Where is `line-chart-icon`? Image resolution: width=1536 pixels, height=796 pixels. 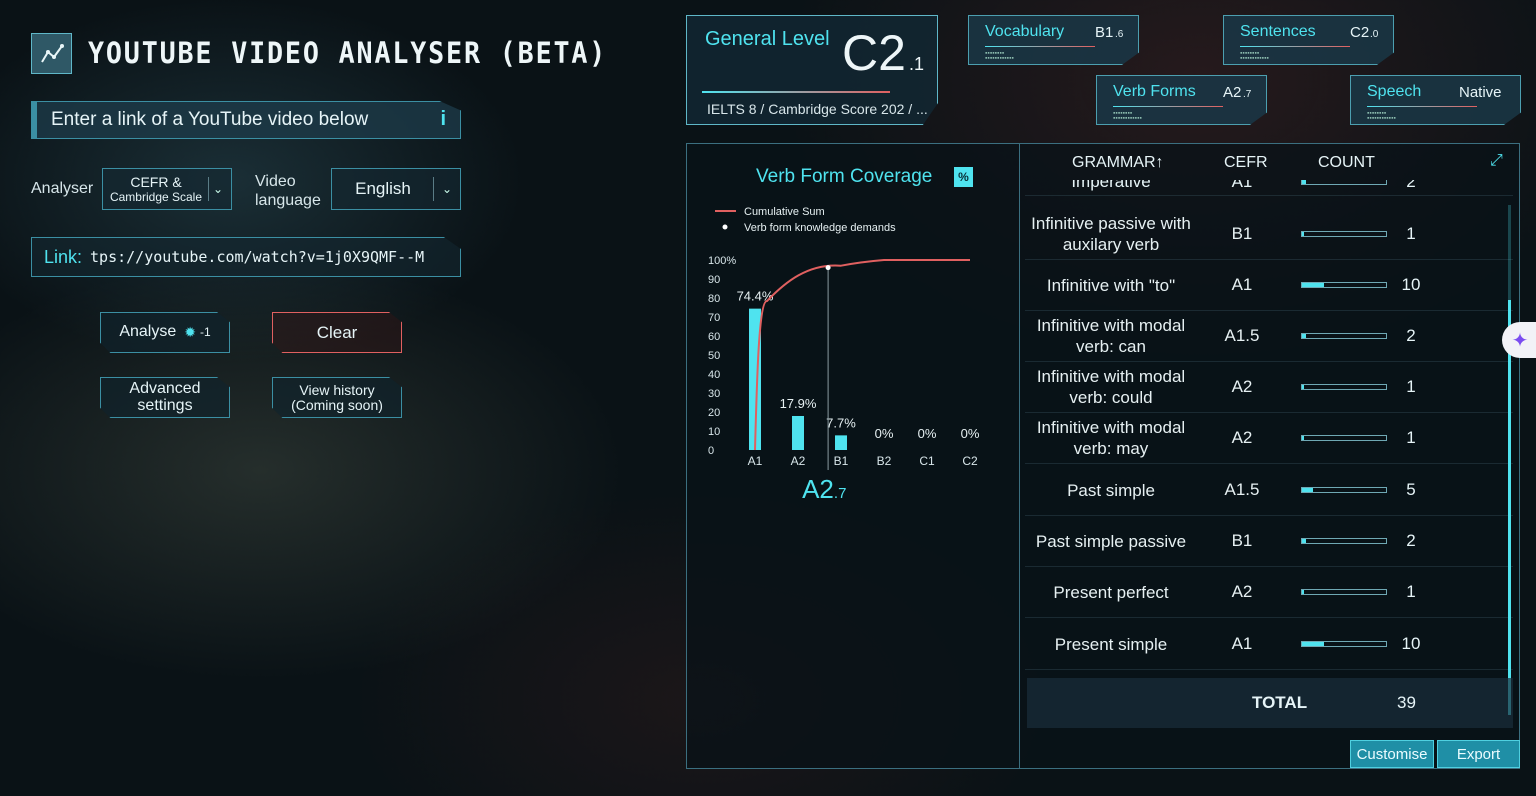 line-chart-icon is located at coordinates (52, 53).